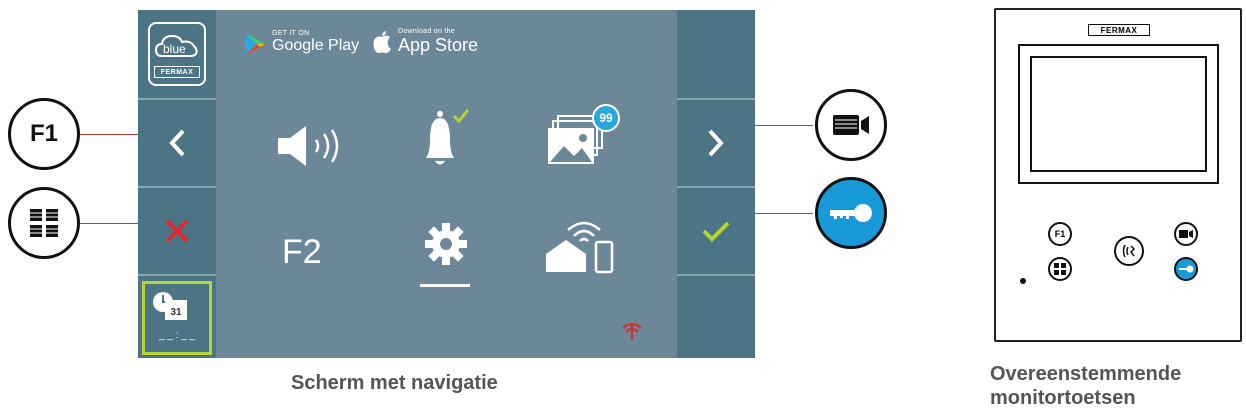  What do you see at coordinates (302, 252) in the screenshot?
I see `f2-menu-item: F2` at bounding box center [302, 252].